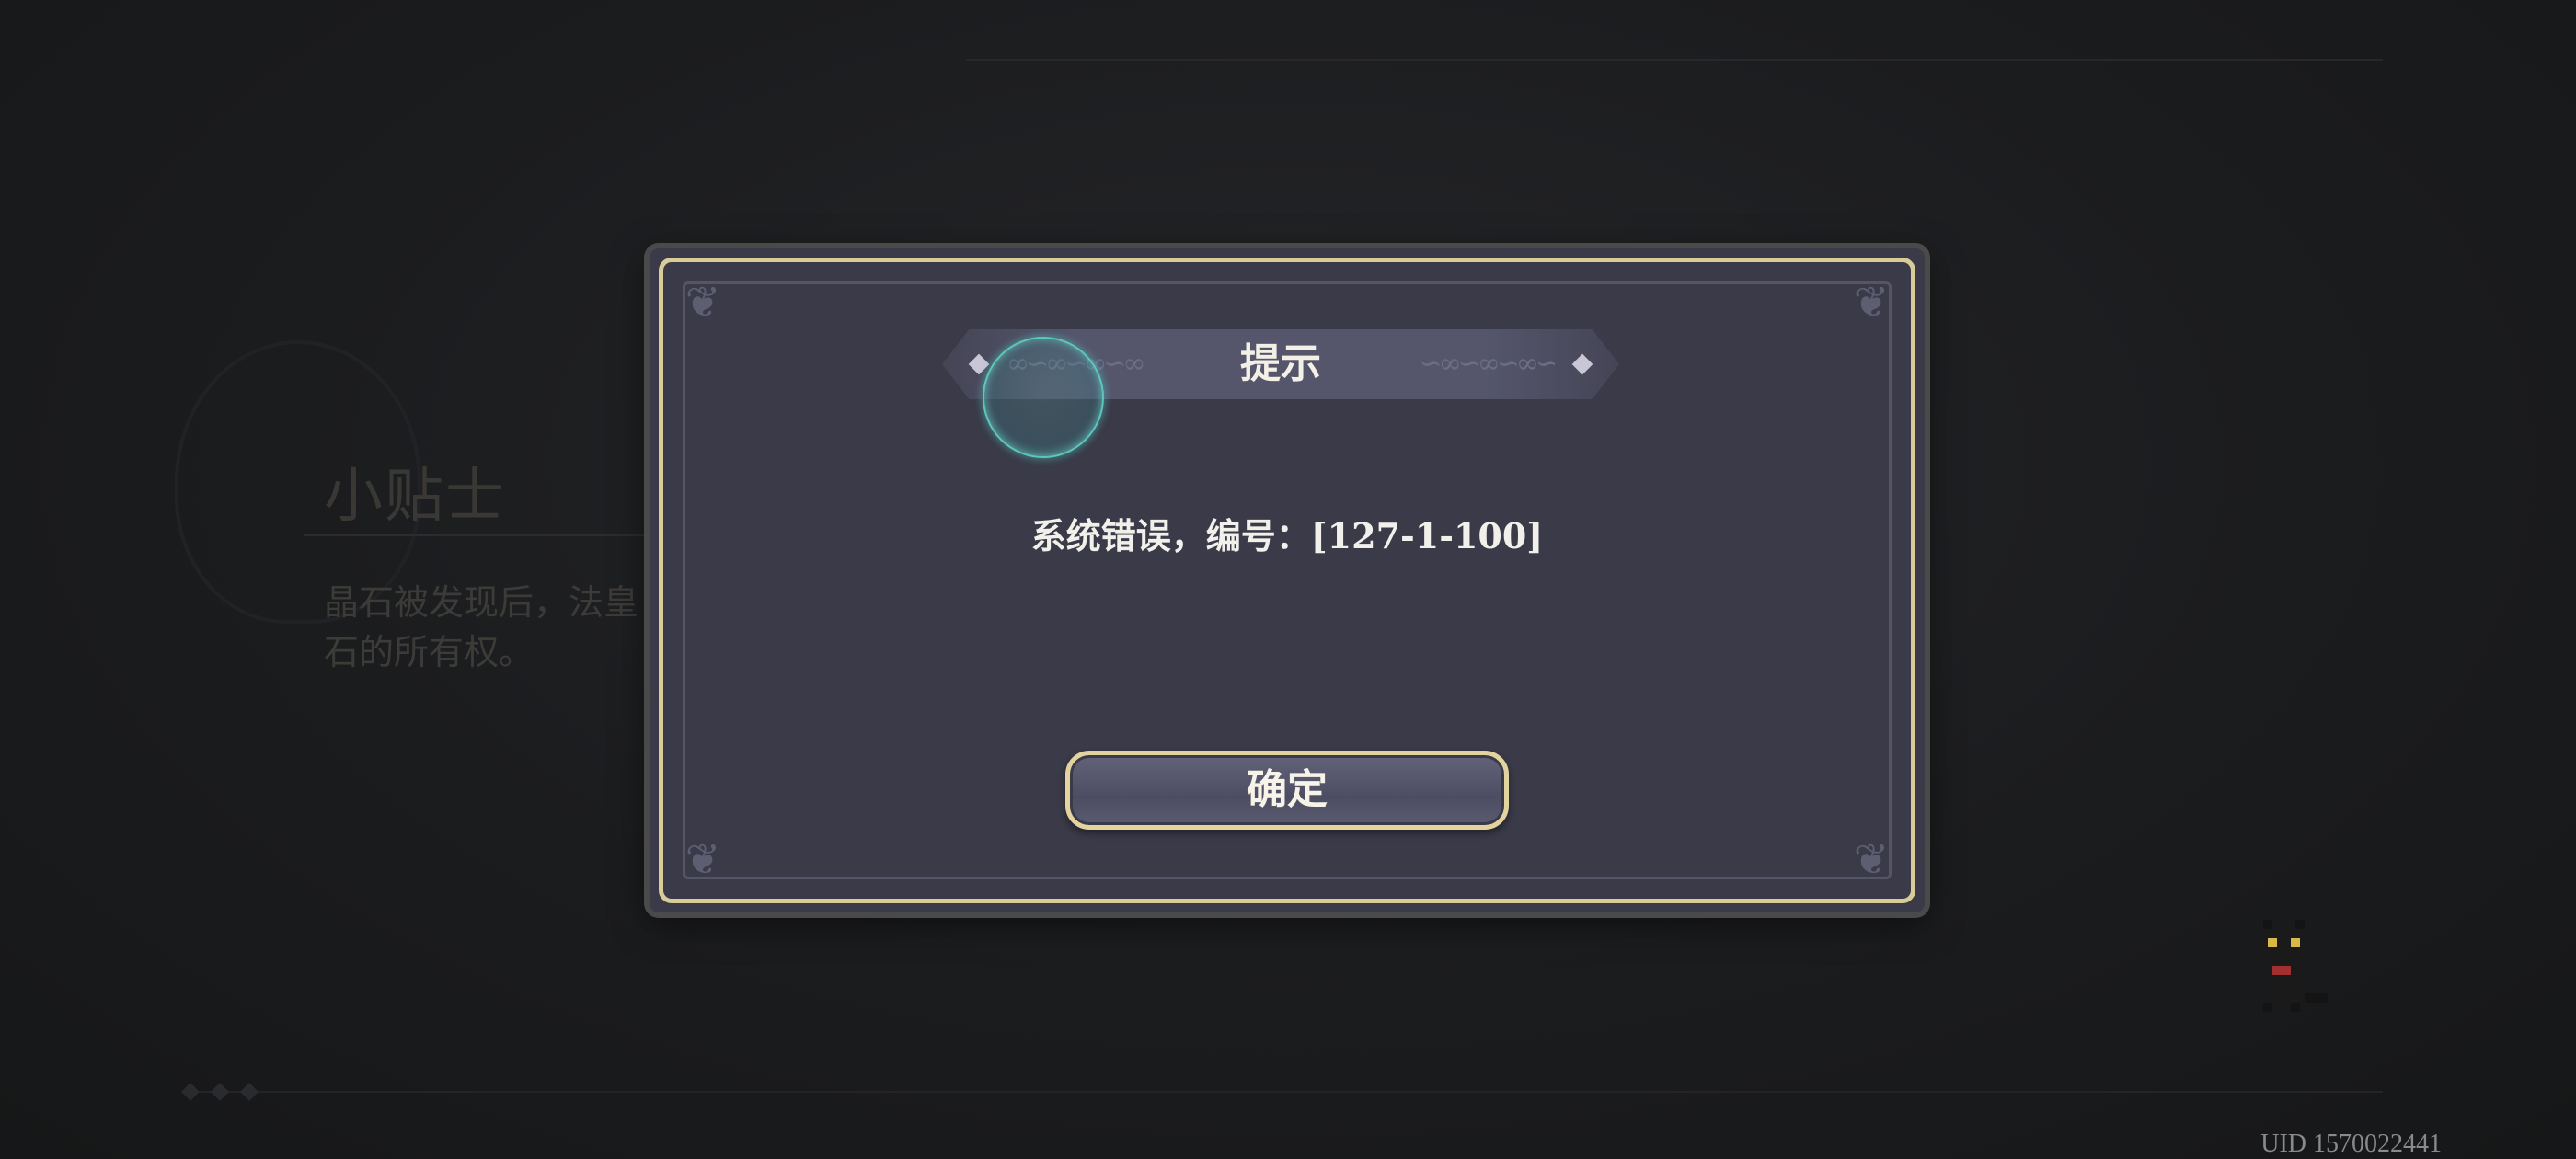 The image size is (2576, 1159). Describe the element at coordinates (497, 535) in the screenshot. I see `tips-underline` at that location.